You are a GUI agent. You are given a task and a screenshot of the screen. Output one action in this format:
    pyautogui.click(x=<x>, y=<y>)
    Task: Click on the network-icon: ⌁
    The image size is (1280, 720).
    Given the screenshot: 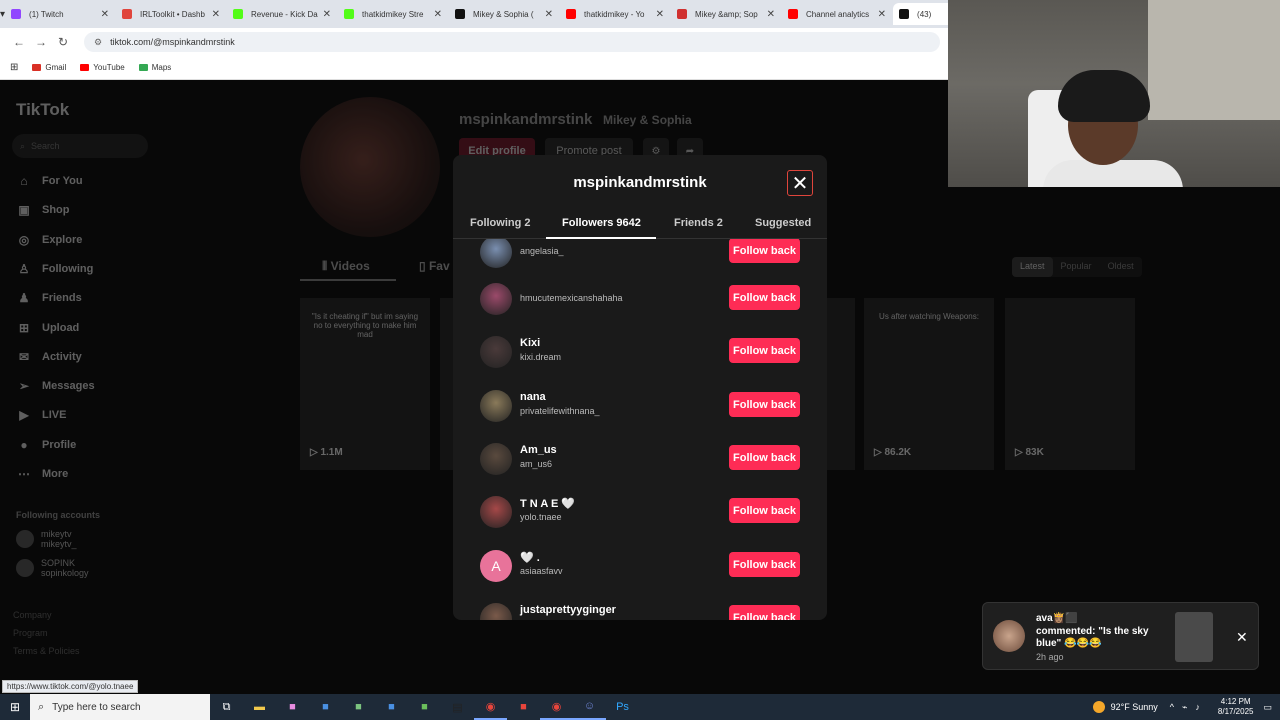 What is the action you would take?
    pyautogui.click(x=1184, y=707)
    